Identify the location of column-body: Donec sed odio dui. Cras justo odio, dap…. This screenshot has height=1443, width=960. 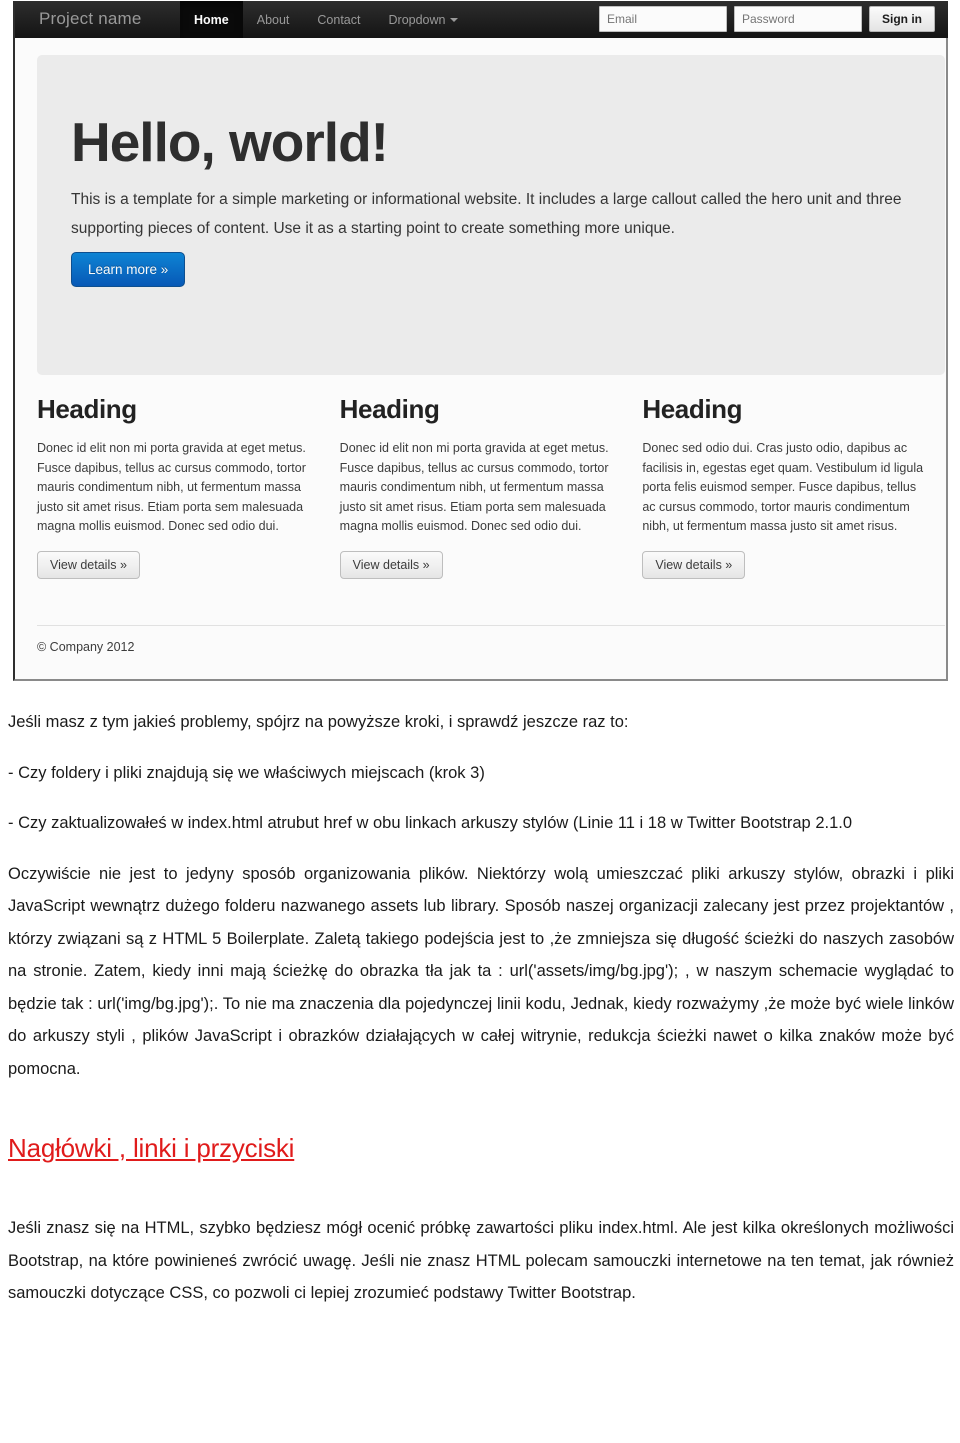
(783, 487).